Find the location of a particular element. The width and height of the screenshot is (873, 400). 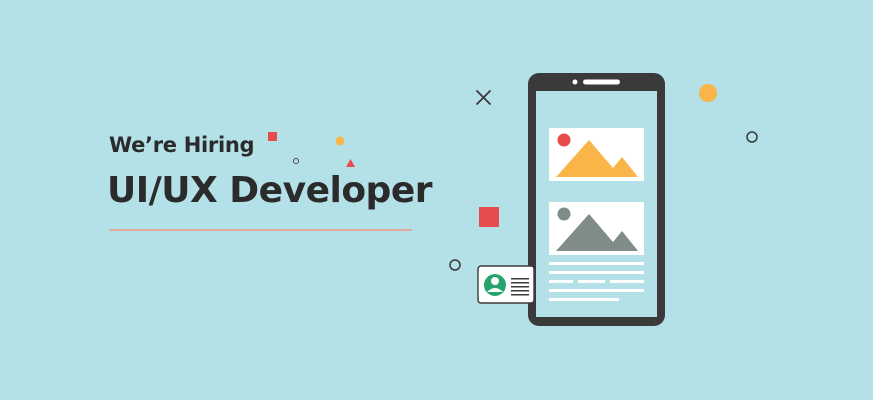

phone-illustration is located at coordinates (596, 199).